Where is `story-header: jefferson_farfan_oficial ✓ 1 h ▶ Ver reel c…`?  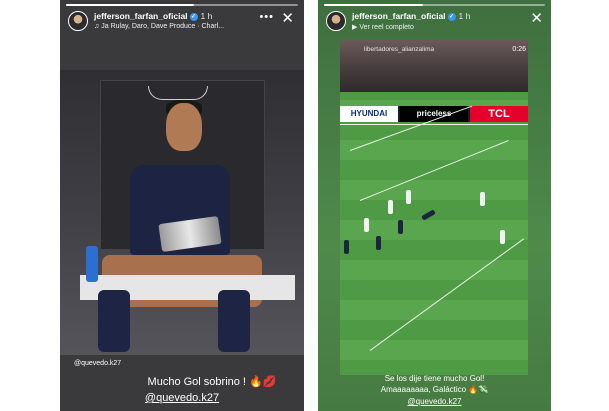
story-header: jefferson_farfan_oficial ✓ 1 h ▶ Ver reel c… is located at coordinates (434, 23).